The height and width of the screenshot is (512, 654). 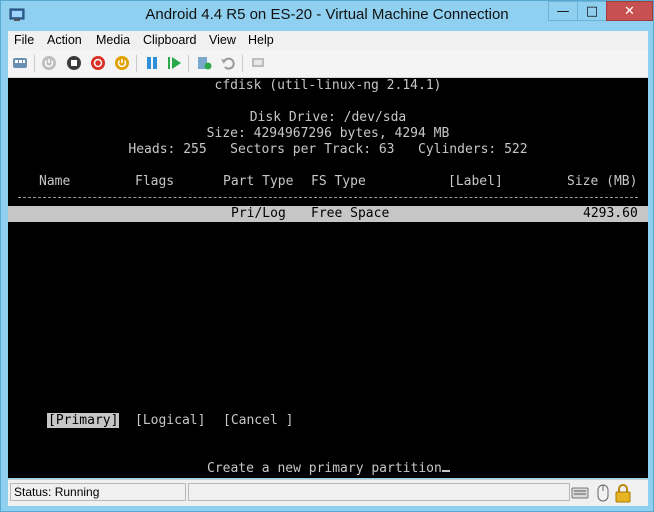 What do you see at coordinates (379, 492) in the screenshot?
I see `status-empty-panel` at bounding box center [379, 492].